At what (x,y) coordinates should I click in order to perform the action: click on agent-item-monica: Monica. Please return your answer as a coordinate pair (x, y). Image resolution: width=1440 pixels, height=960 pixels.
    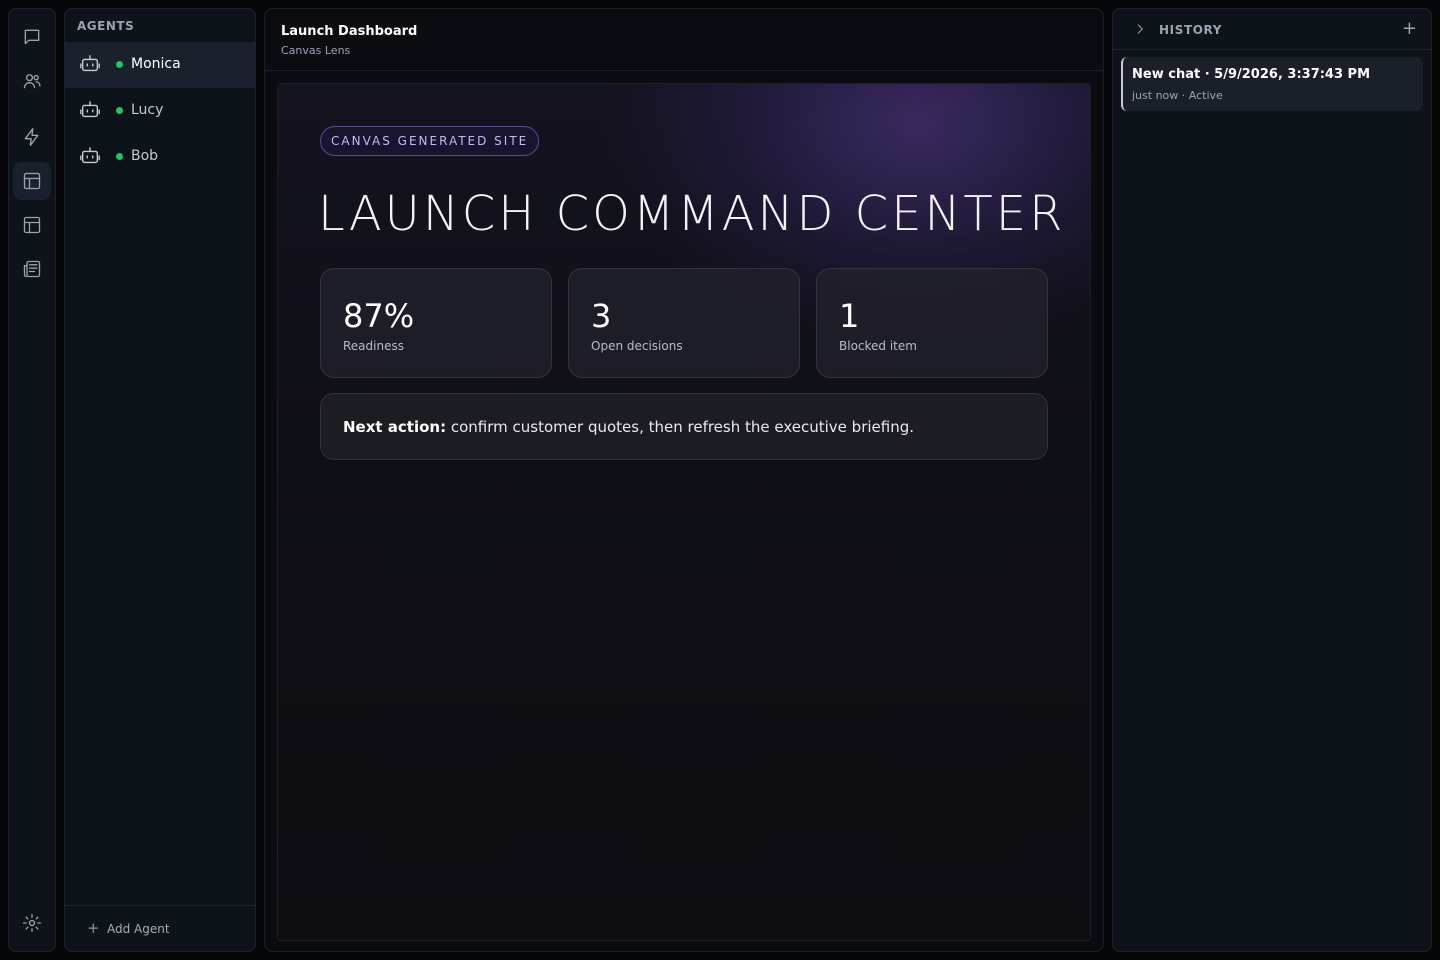
    Looking at the image, I should click on (160, 65).